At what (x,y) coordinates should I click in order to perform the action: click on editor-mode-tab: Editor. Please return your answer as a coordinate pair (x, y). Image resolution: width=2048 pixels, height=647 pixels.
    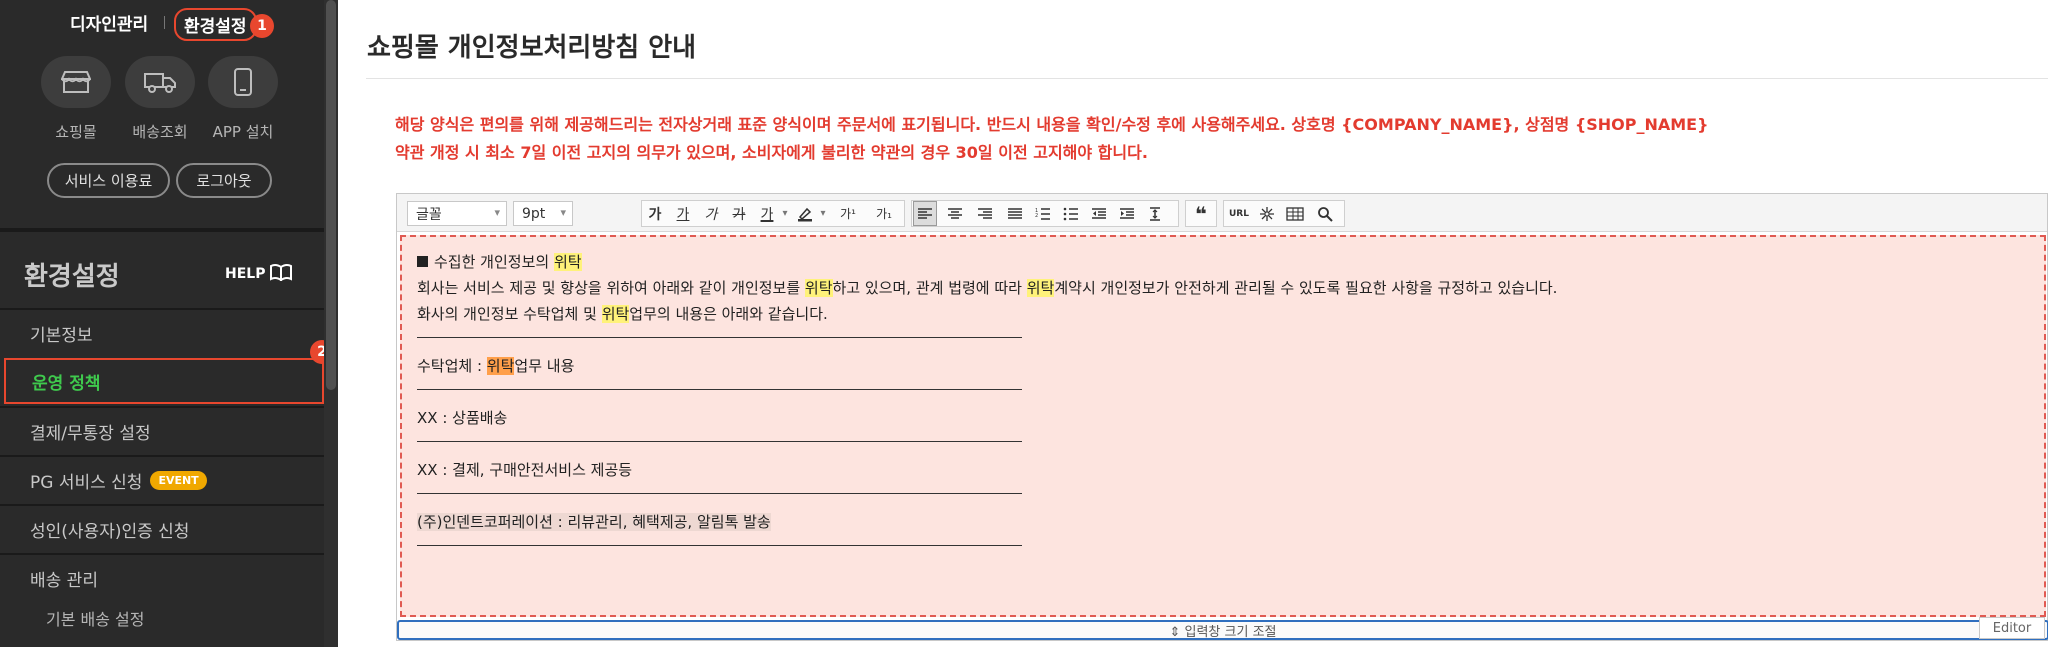
    Looking at the image, I should click on (2012, 628).